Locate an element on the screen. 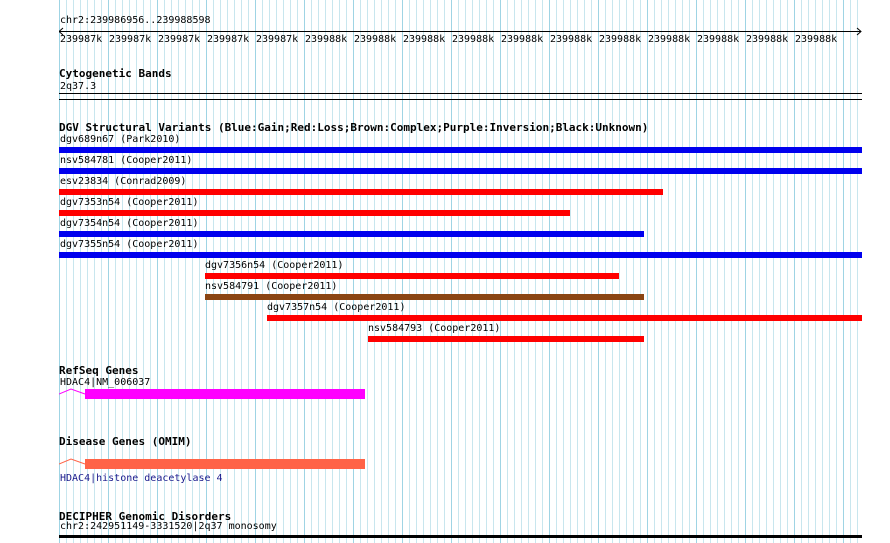  decipher-bar is located at coordinates (460, 536).